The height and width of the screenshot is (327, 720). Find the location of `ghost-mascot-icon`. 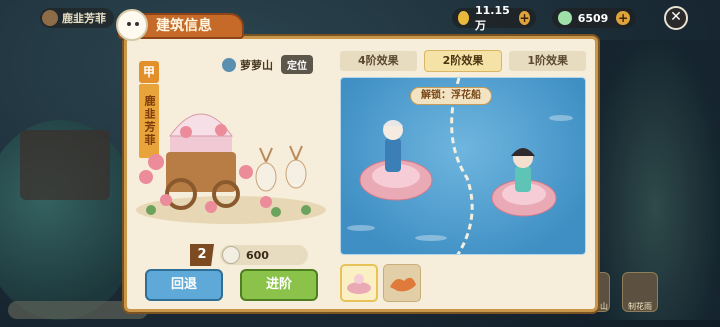

ghost-mascot-icon is located at coordinates (132, 25).